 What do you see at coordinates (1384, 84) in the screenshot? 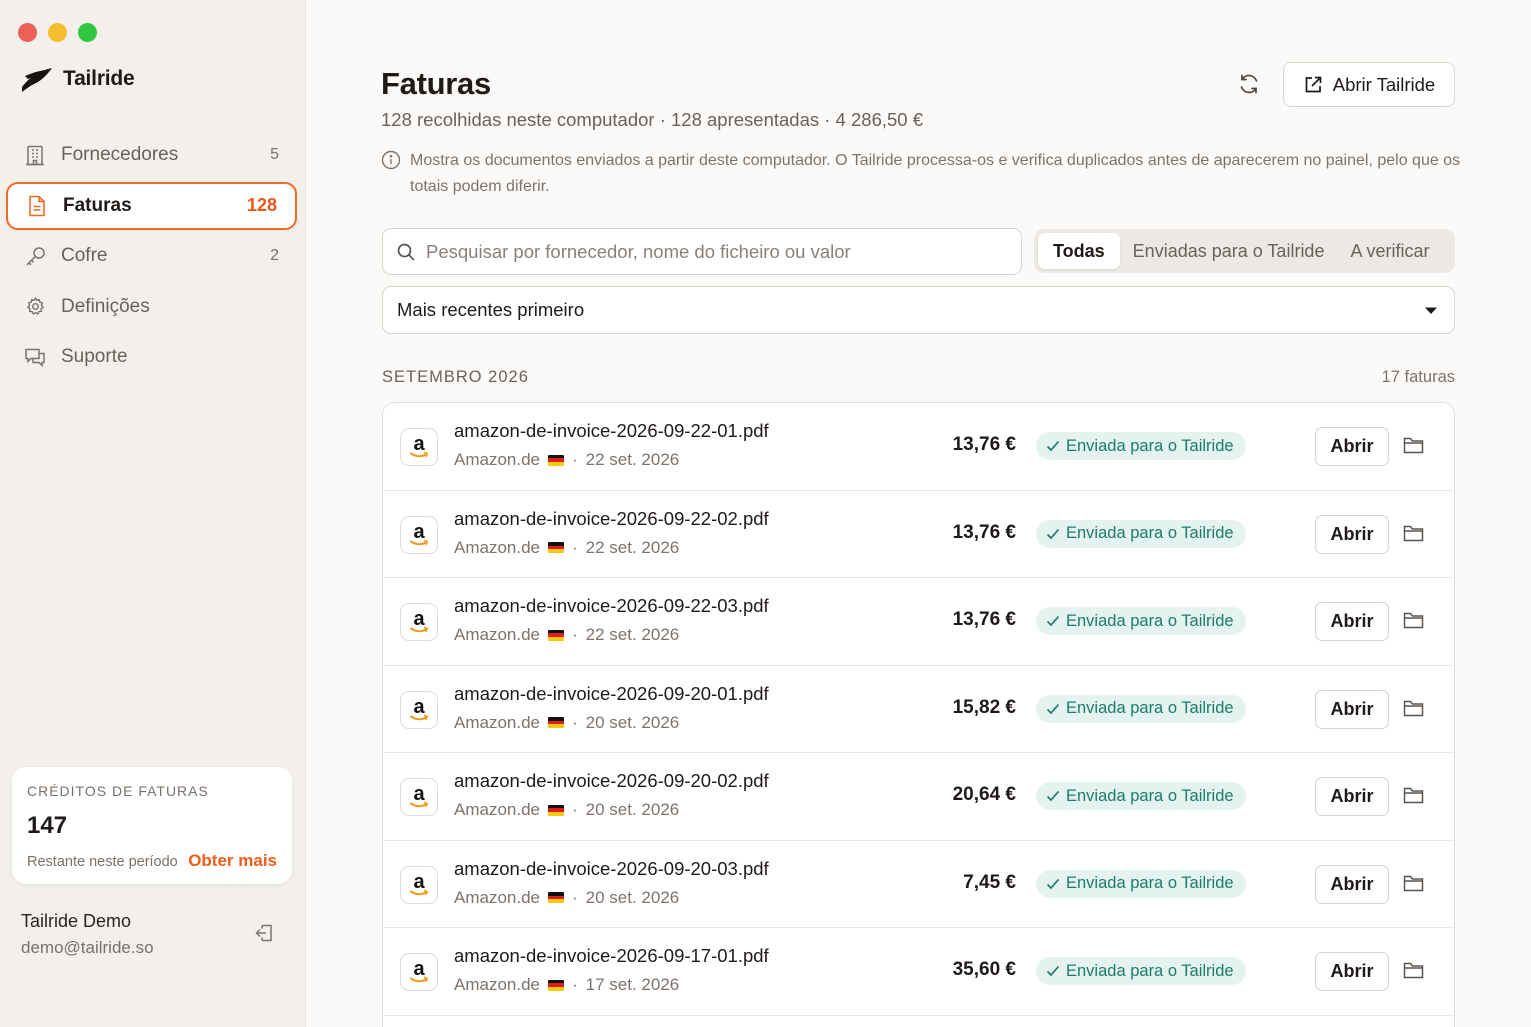
I see `open-tailride-label: Abrir Tailride` at bounding box center [1384, 84].